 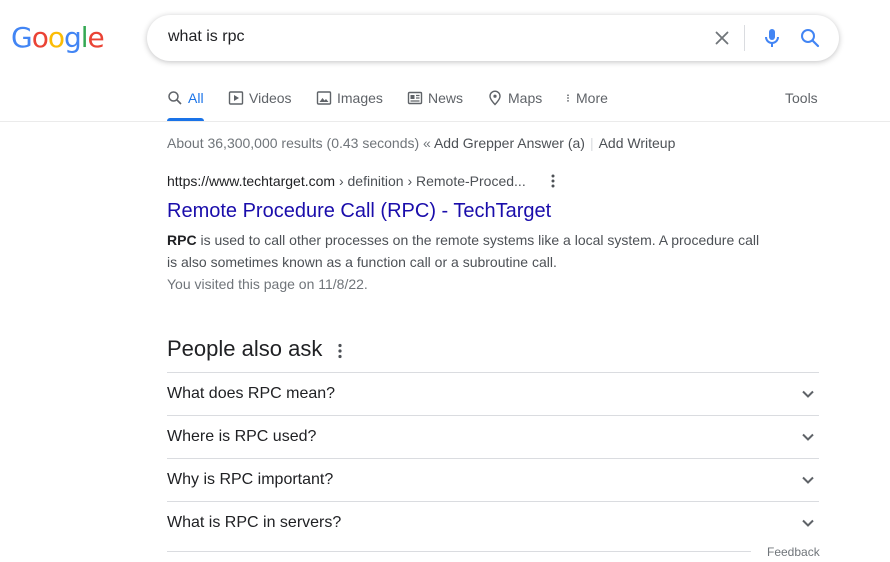 I want to click on logo-letter: l, so click(x=84, y=37).